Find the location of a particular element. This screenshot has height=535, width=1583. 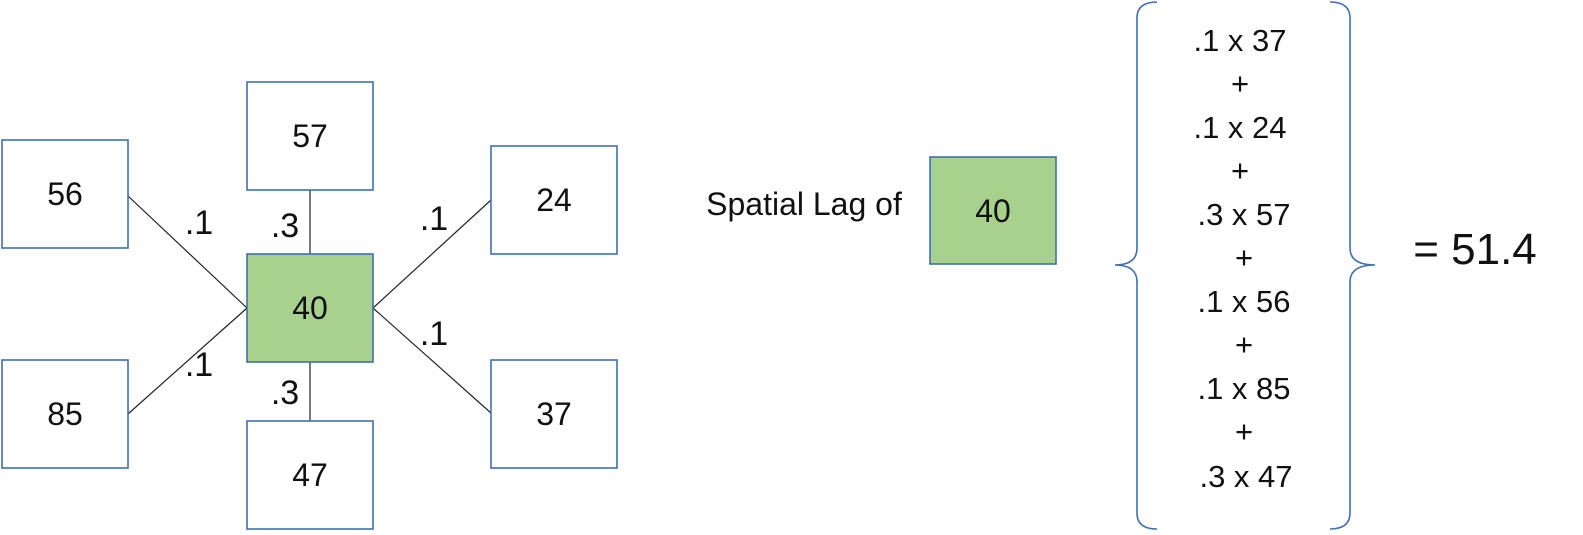

neighbor-value-upper-left: 56 is located at coordinates (65, 194).